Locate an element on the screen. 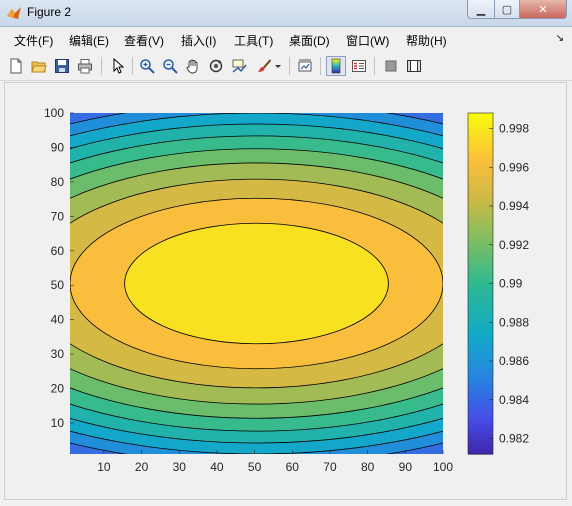 Image resolution: width=572 pixels, height=506 pixels. menu-help: 帮助(H) is located at coordinates (426, 40).